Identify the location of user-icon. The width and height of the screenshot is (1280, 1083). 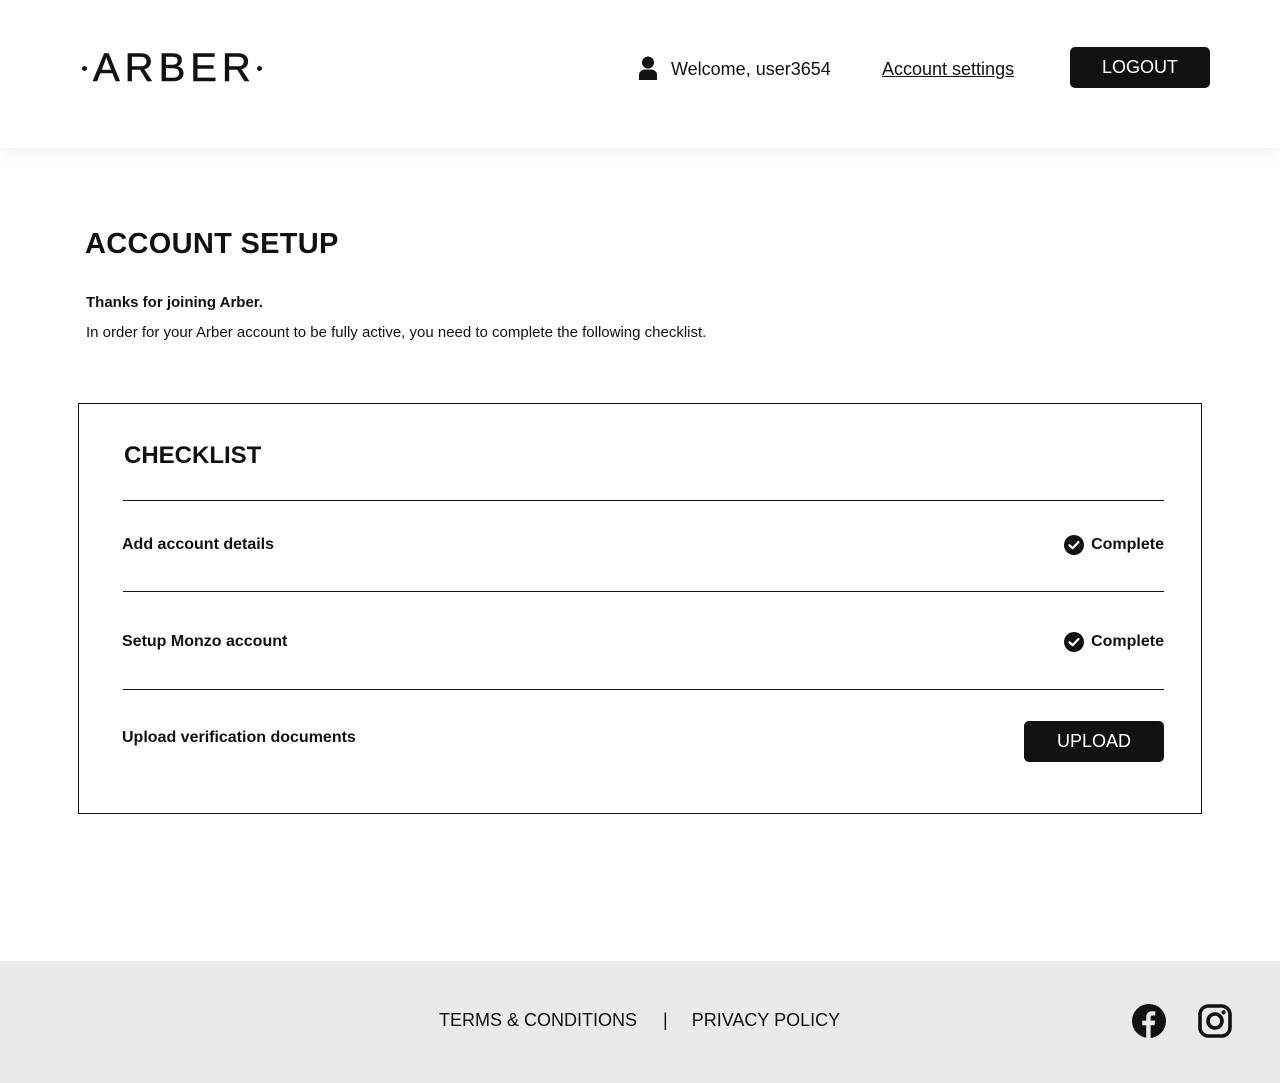
(648, 68).